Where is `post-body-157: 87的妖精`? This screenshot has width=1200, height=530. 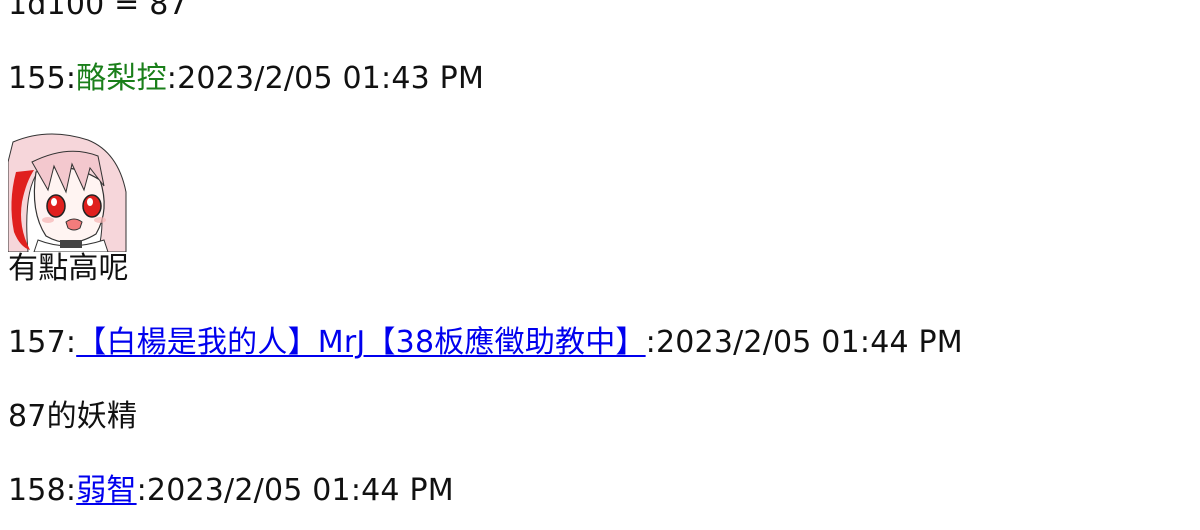
post-body-157: 87的妖精 is located at coordinates (72, 417).